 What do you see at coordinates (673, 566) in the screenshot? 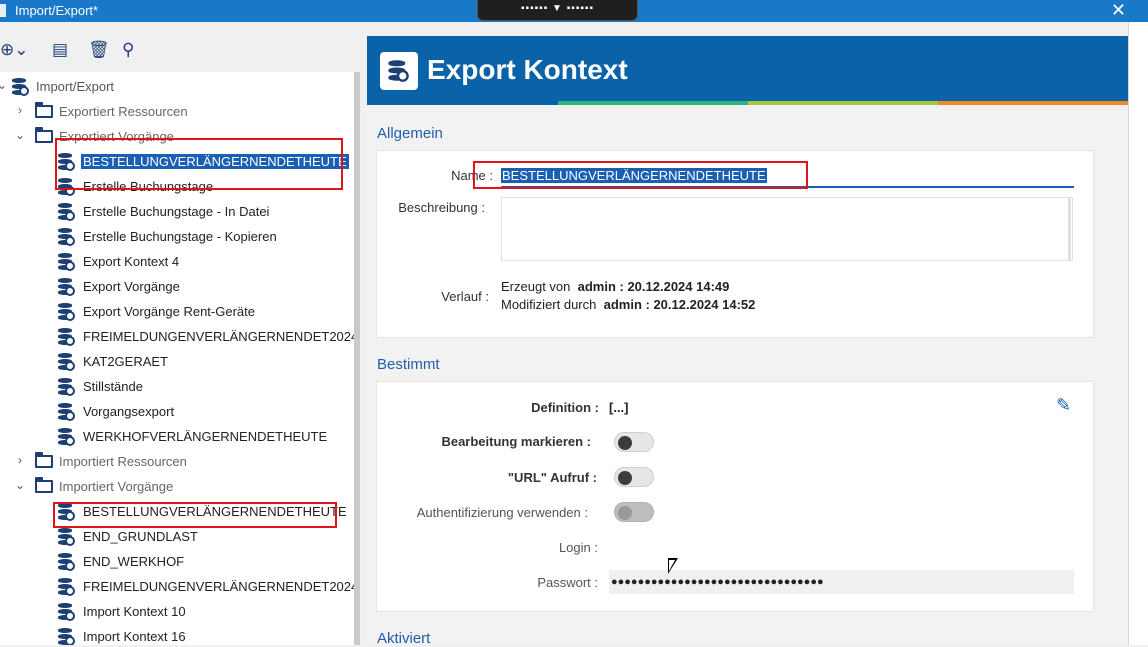
I see `mouse-cursor-icon` at bounding box center [673, 566].